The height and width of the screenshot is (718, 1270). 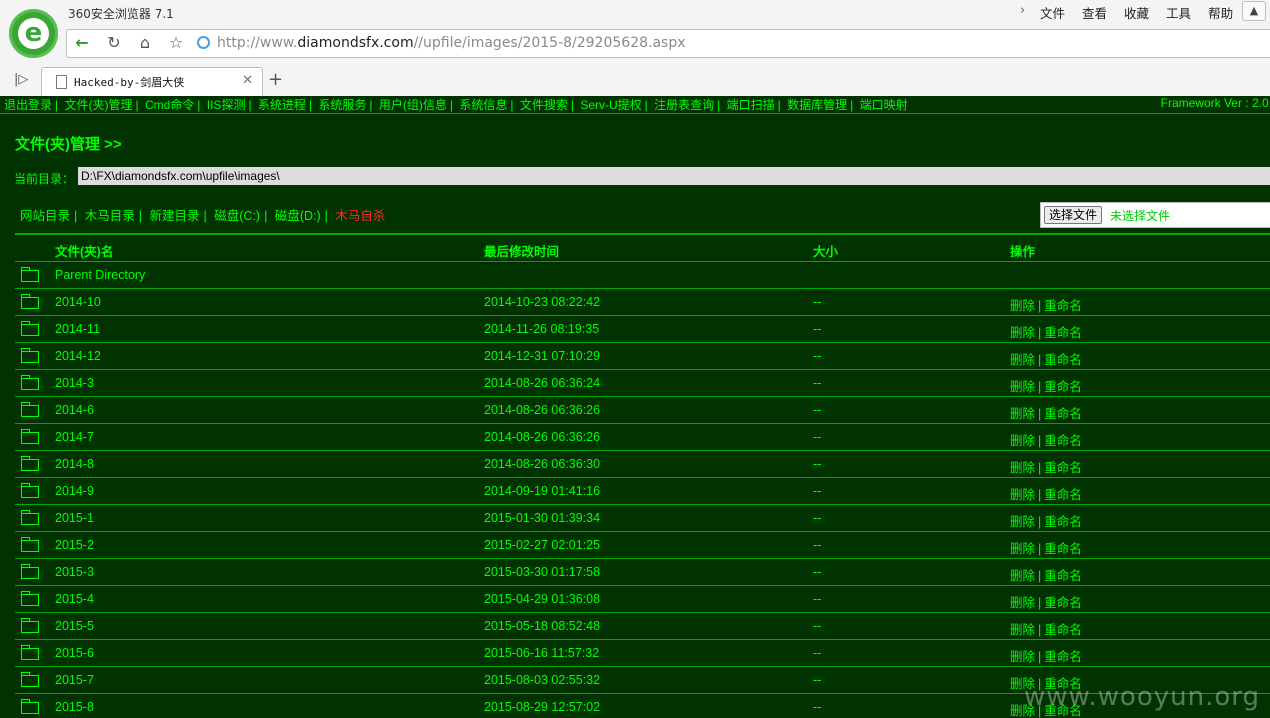 I want to click on folder-name-link: 2014-7, so click(x=74, y=437).